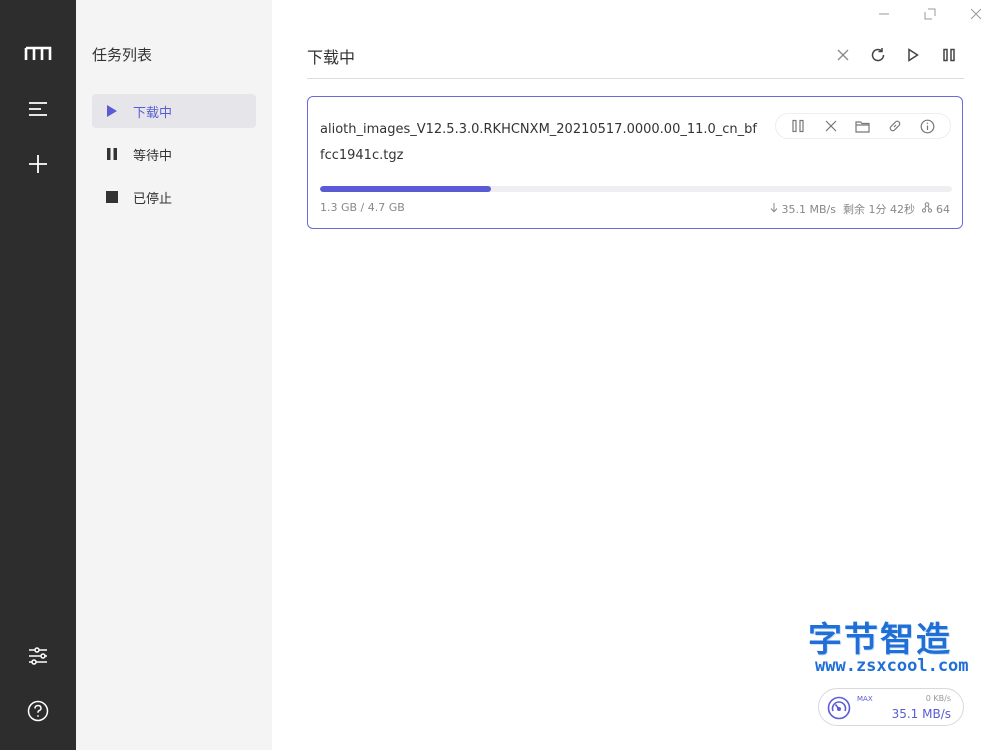 The width and height of the screenshot is (1000, 750). What do you see at coordinates (843, 55) in the screenshot?
I see `delete-all-button` at bounding box center [843, 55].